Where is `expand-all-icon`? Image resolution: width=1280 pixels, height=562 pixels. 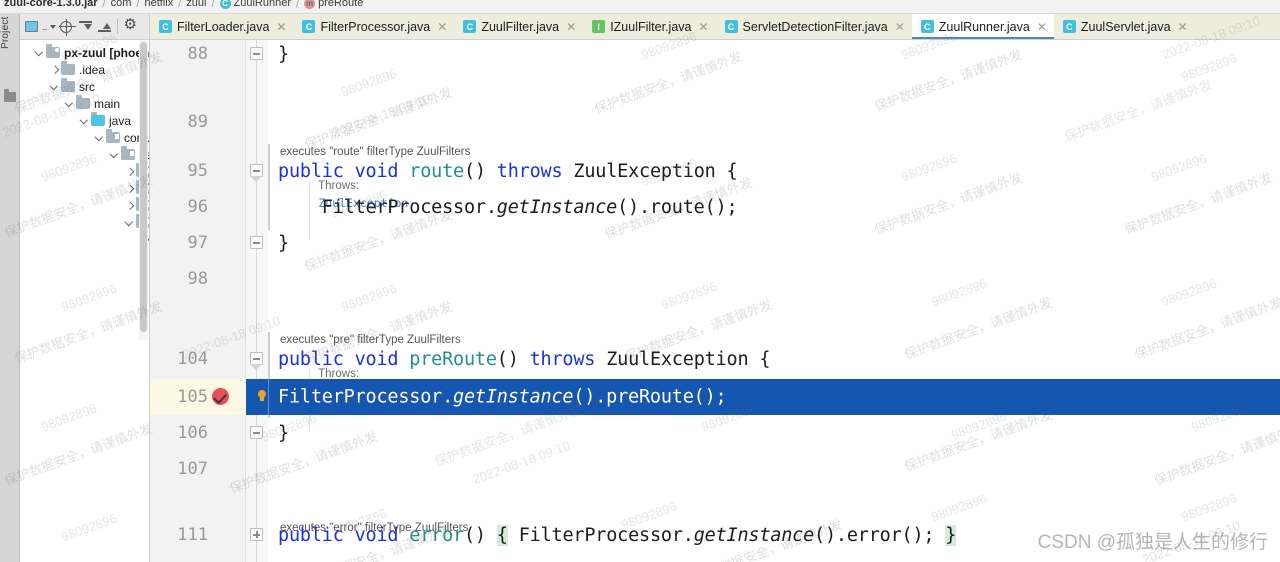 expand-all-icon is located at coordinates (85, 26).